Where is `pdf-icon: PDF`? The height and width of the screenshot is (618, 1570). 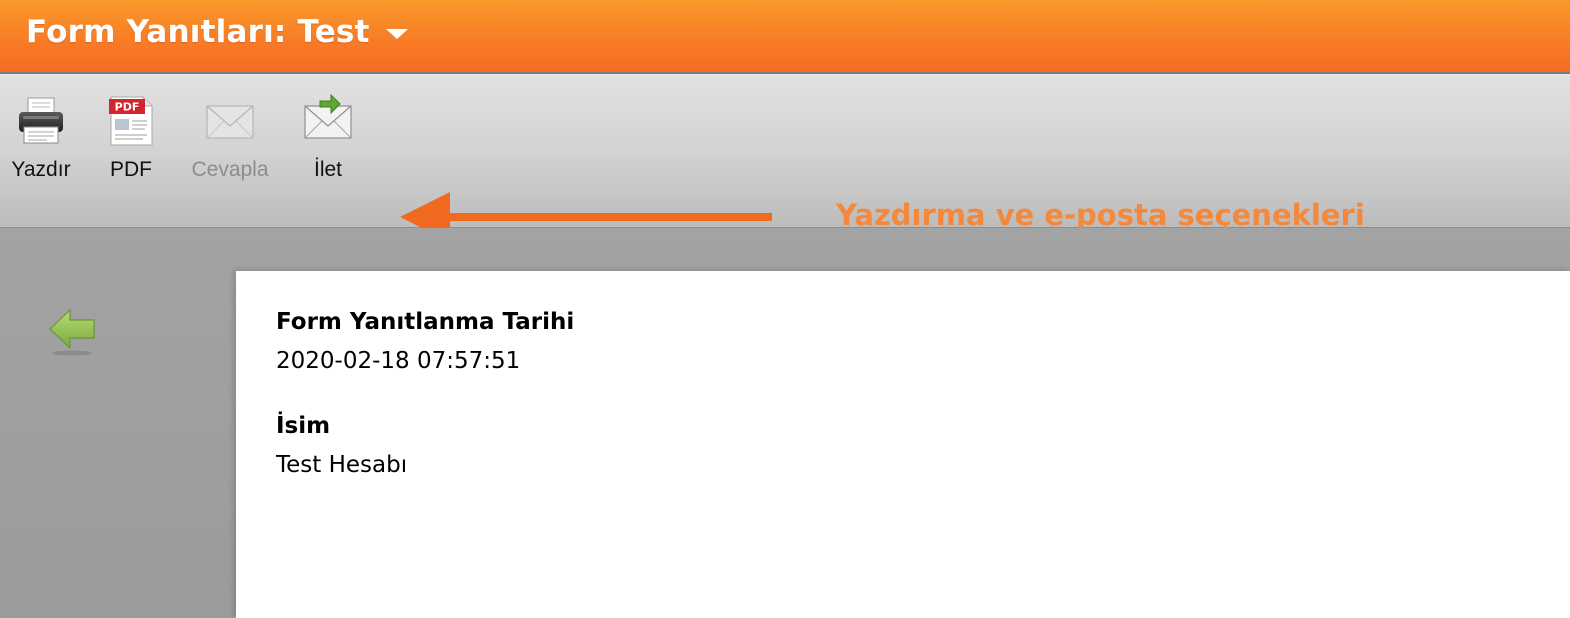 pdf-icon: PDF is located at coordinates (131, 121).